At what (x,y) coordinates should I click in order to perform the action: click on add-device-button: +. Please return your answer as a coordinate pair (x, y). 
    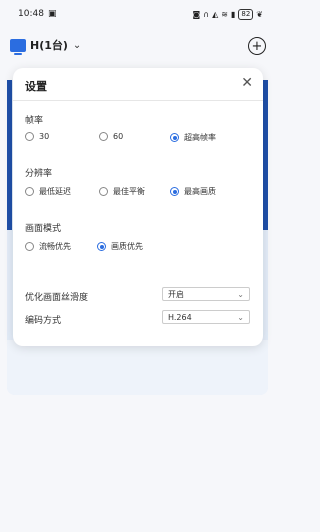
    Looking at the image, I should click on (257, 46).